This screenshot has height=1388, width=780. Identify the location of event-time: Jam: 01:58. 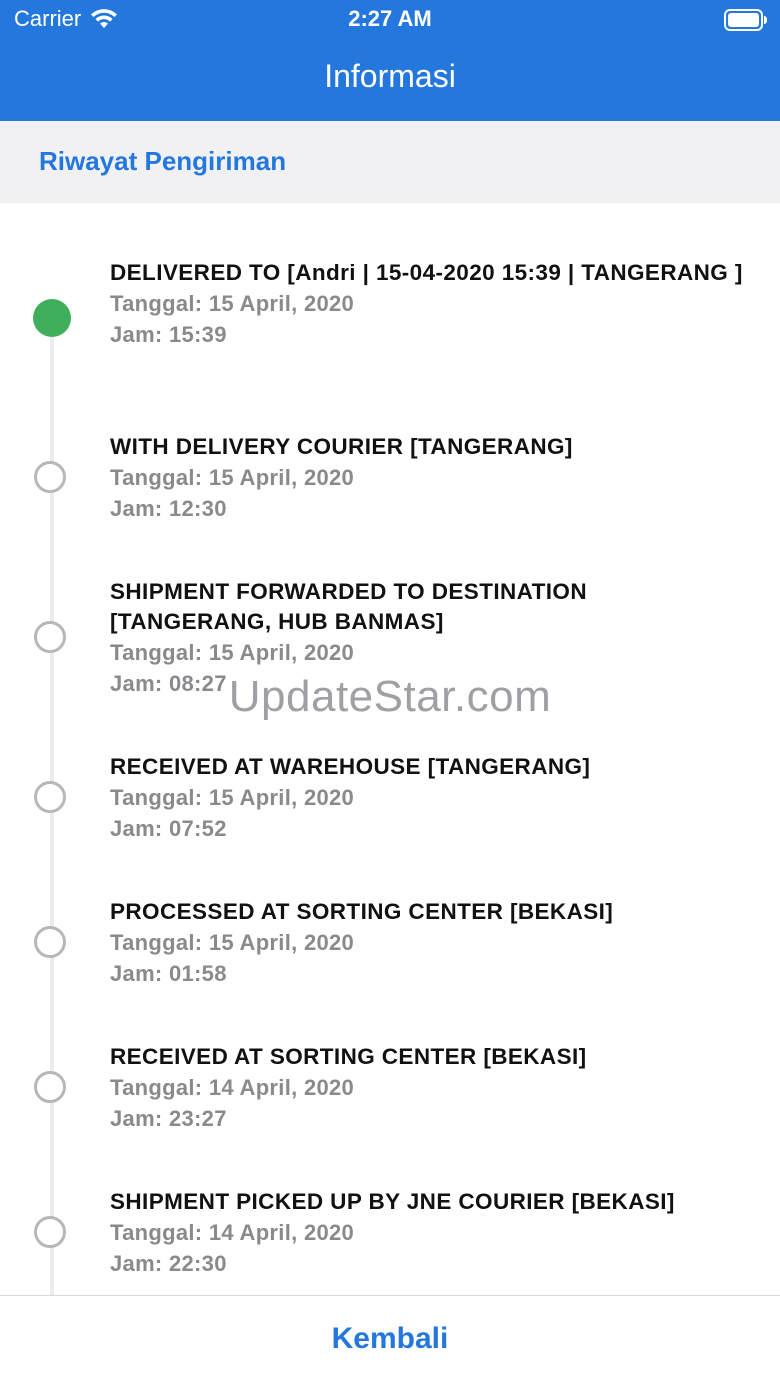
(168, 973).